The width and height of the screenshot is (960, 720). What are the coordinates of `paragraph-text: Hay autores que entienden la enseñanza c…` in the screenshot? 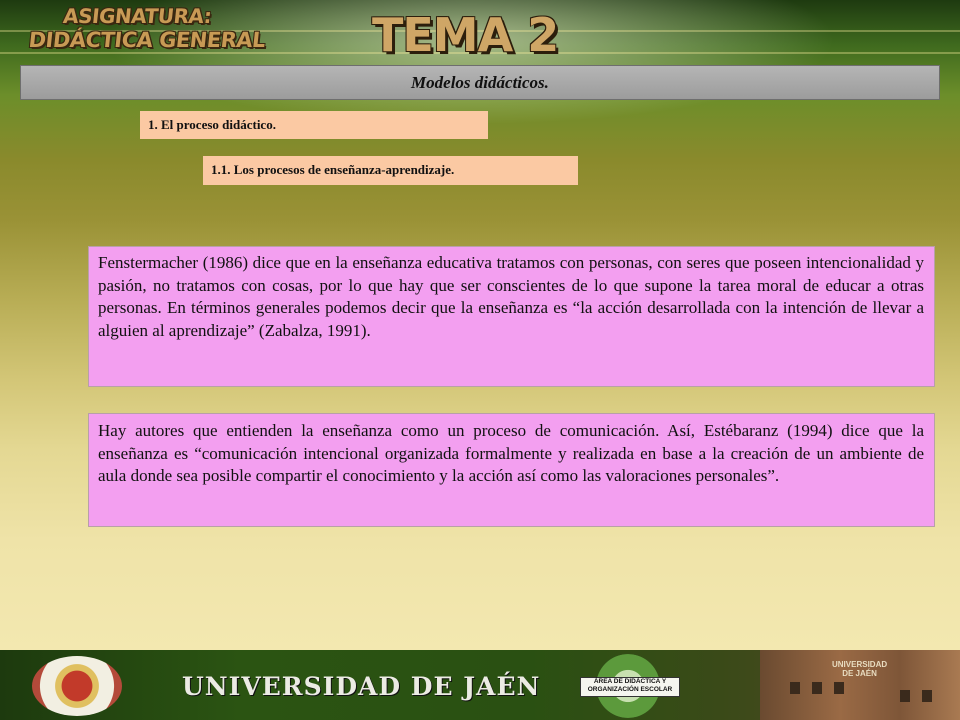 It's located at (511, 453).